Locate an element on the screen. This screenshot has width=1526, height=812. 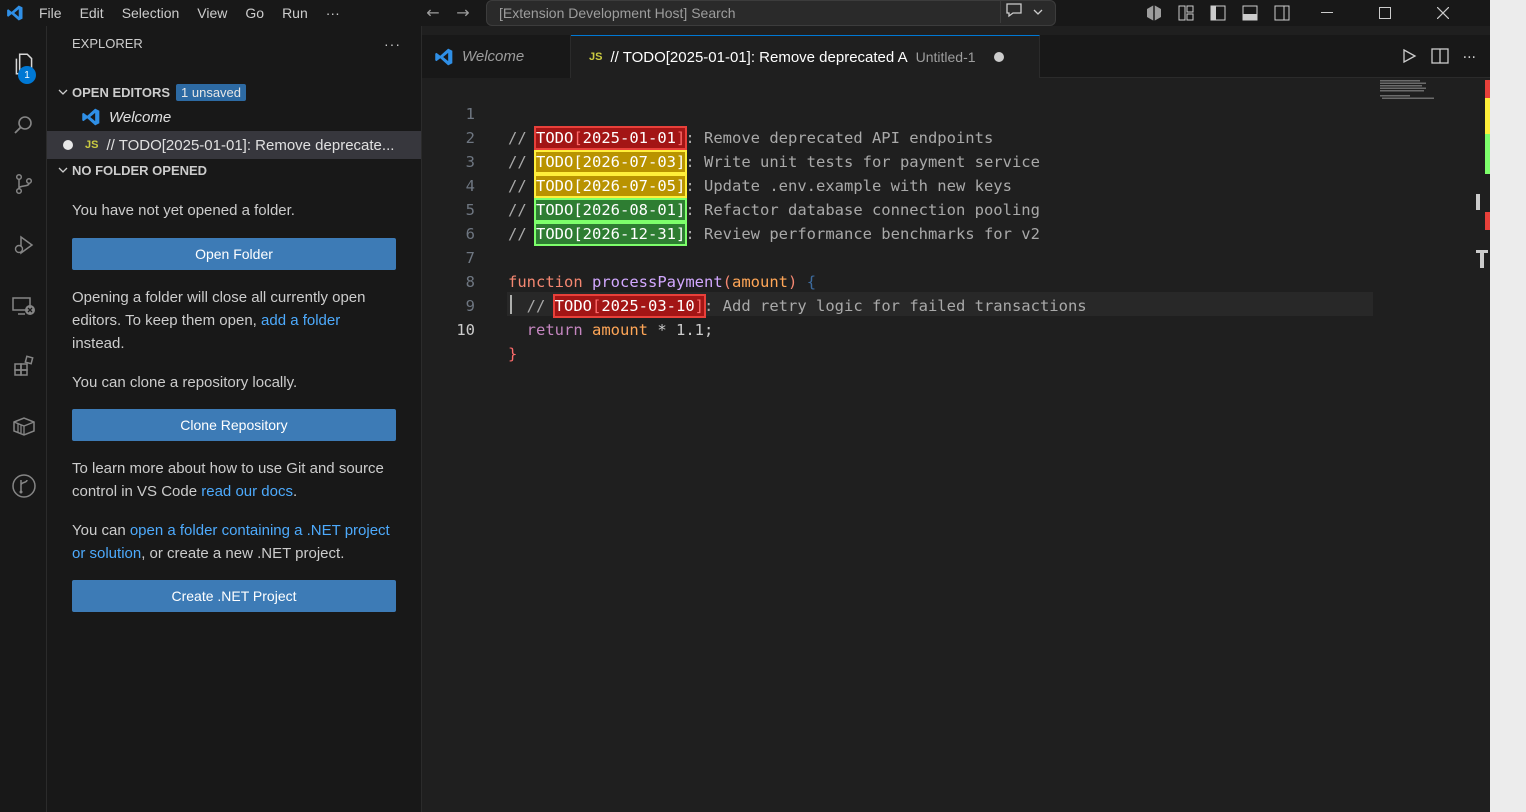
tab-label: // TODO[2025-01-01]: Remove deprecated A is located at coordinates (759, 57).